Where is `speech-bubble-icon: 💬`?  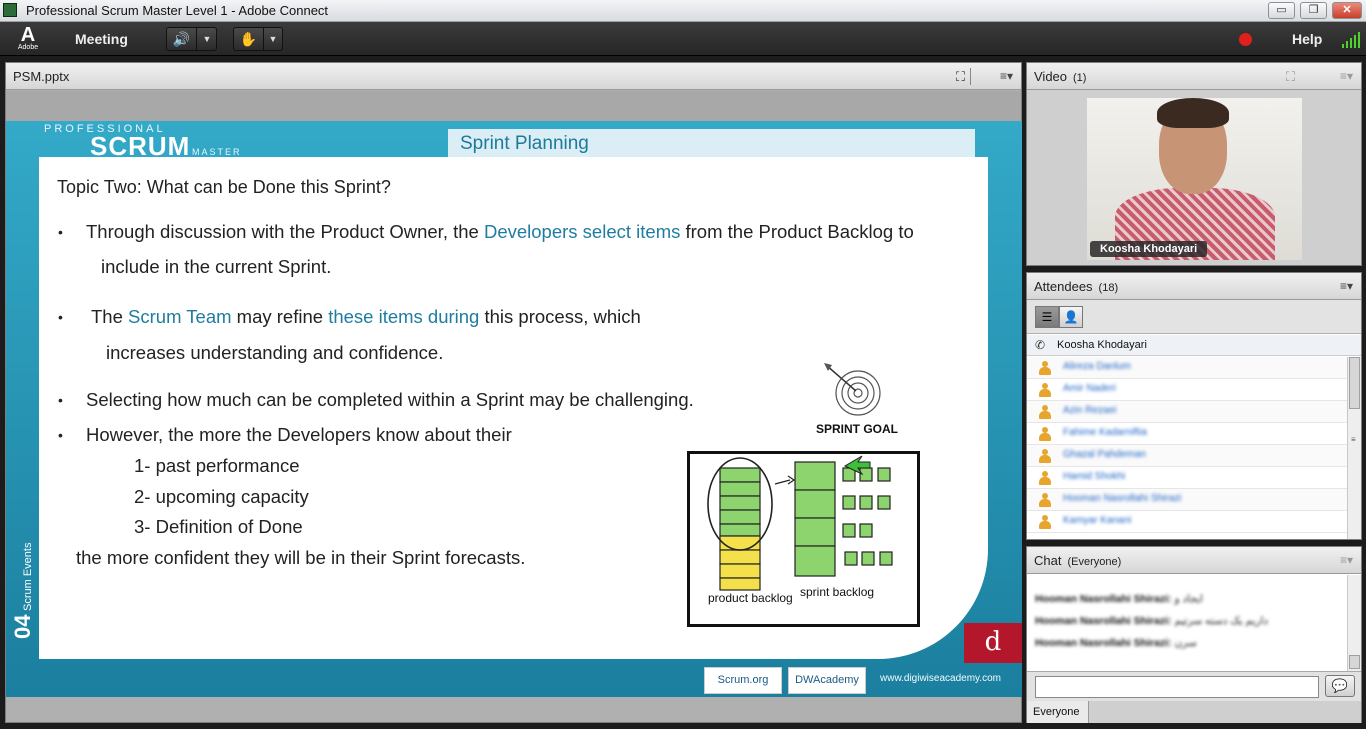
speech-bubble-icon: 💬 is located at coordinates (1340, 685).